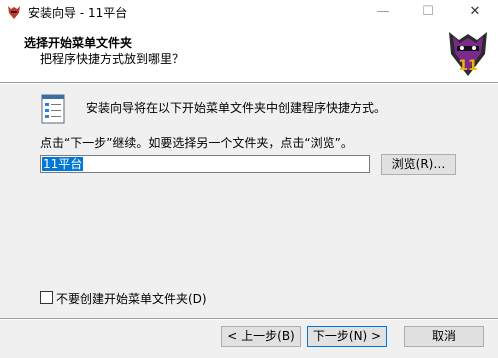  I want to click on start-menu-folder-input: 11平台, so click(205, 164).